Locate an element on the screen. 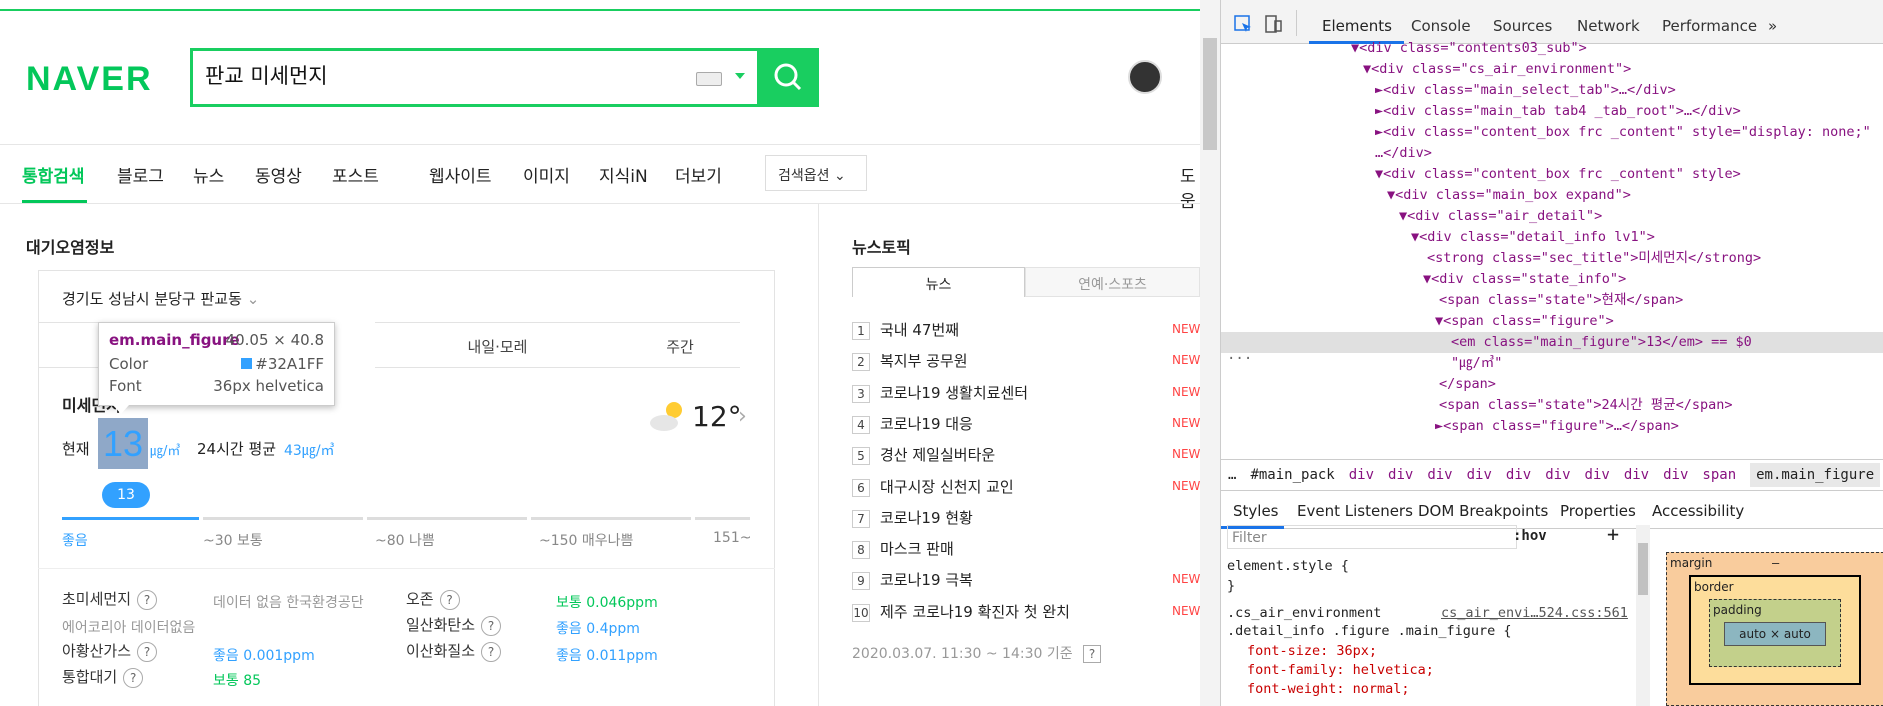 The image size is (1883, 706). naver-logo: NAVER is located at coordinates (89, 79).